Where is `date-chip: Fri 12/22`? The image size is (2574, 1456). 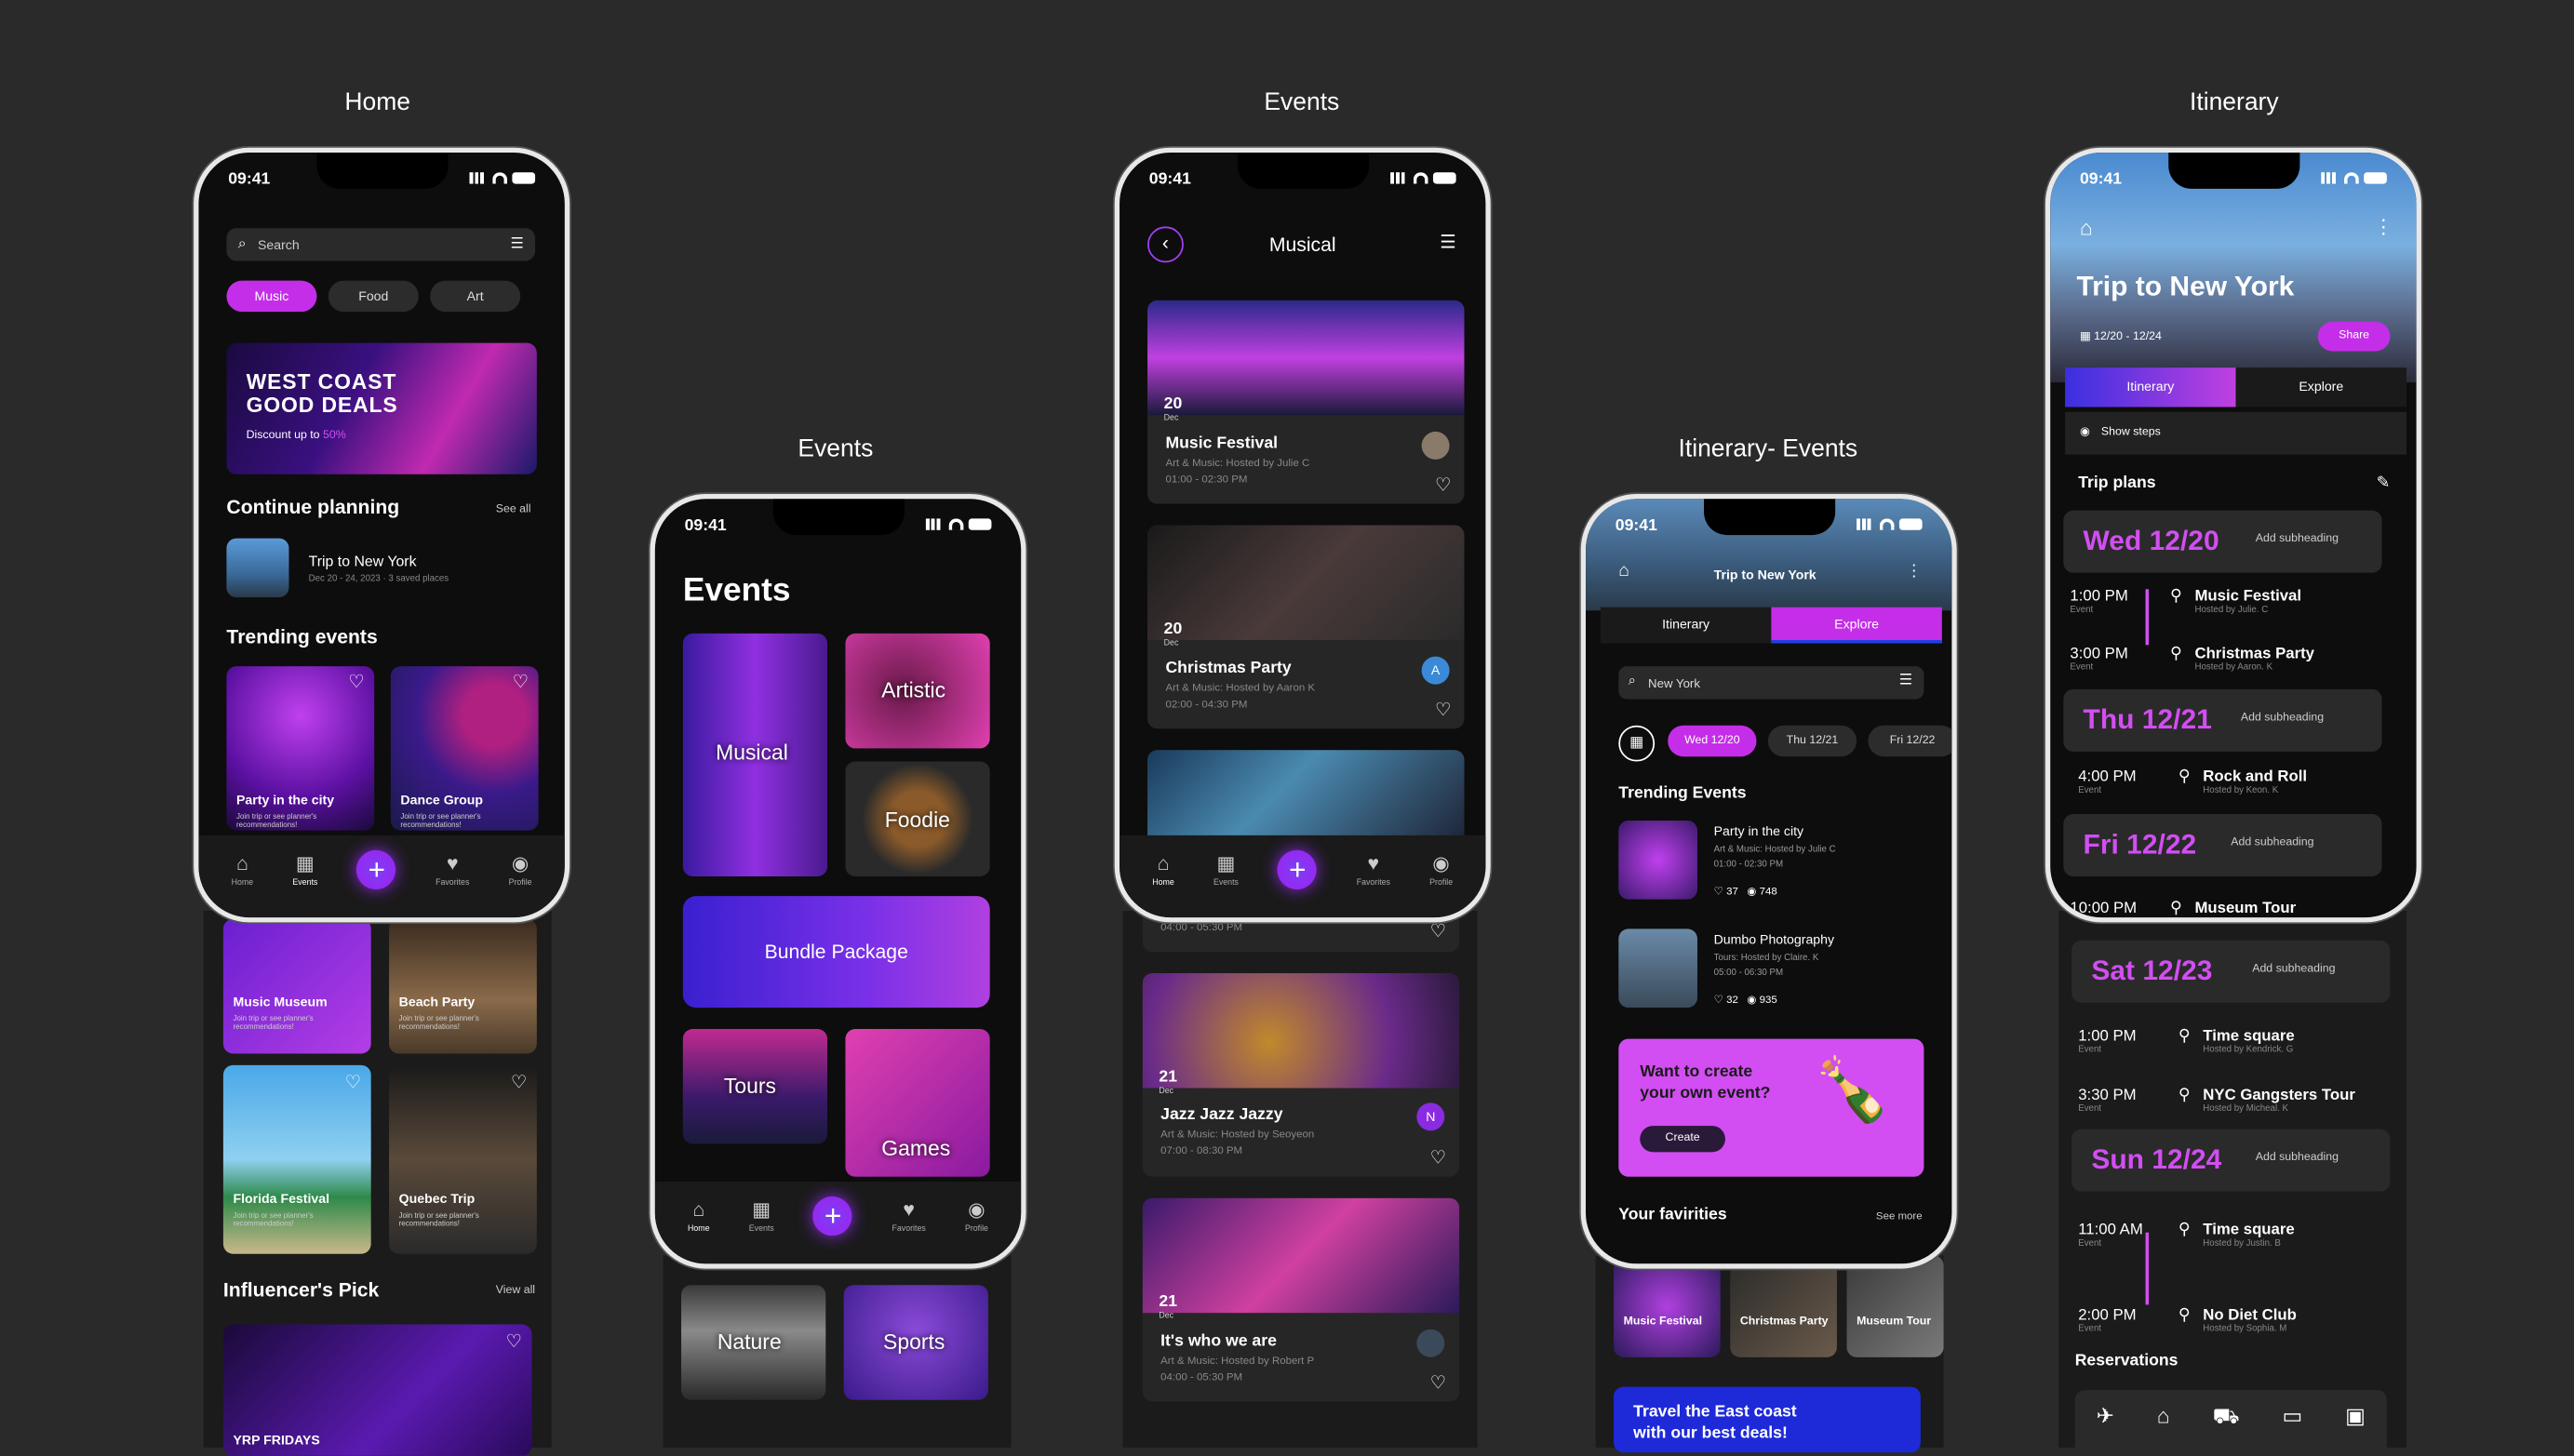 date-chip: Fri 12/22 is located at coordinates (1910, 741).